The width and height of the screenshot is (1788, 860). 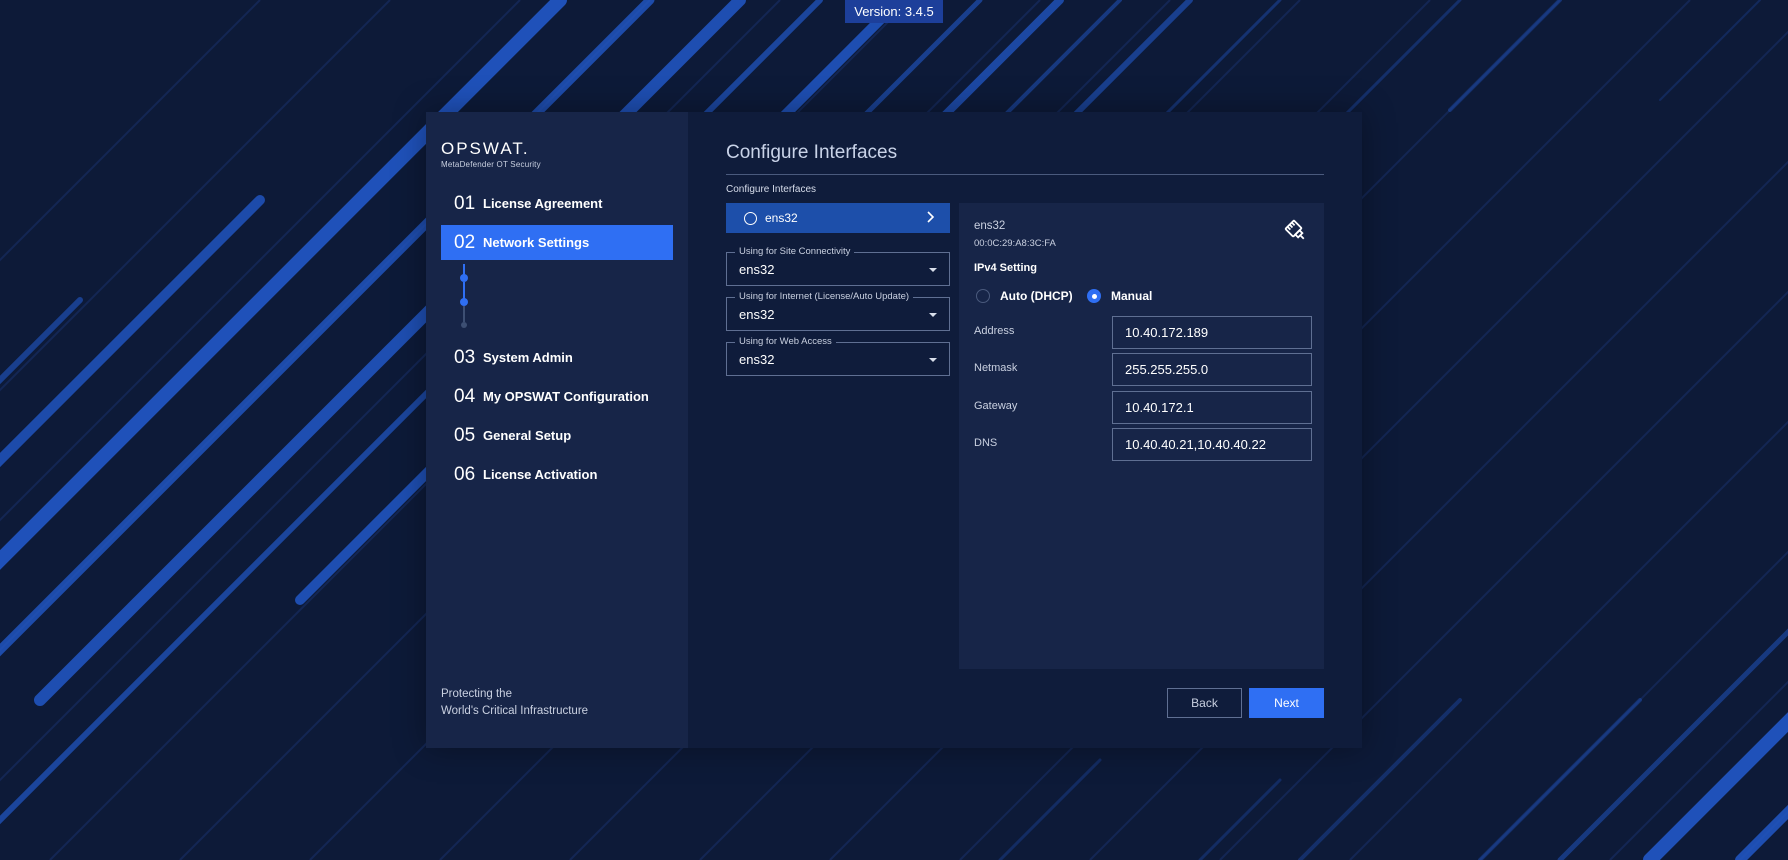 I want to click on step-label: License Activation, so click(x=540, y=474).